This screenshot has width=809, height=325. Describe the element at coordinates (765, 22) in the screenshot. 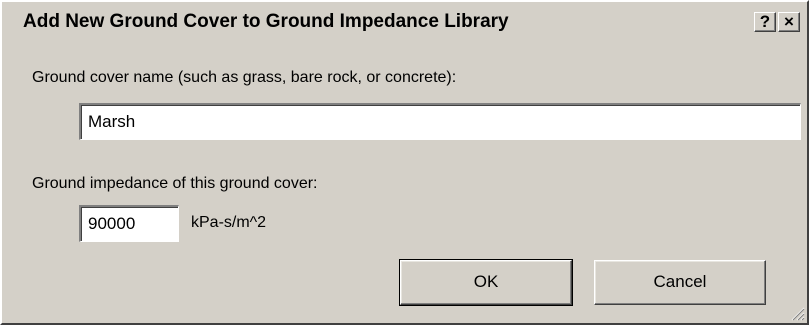

I see `help-button: ?` at that location.